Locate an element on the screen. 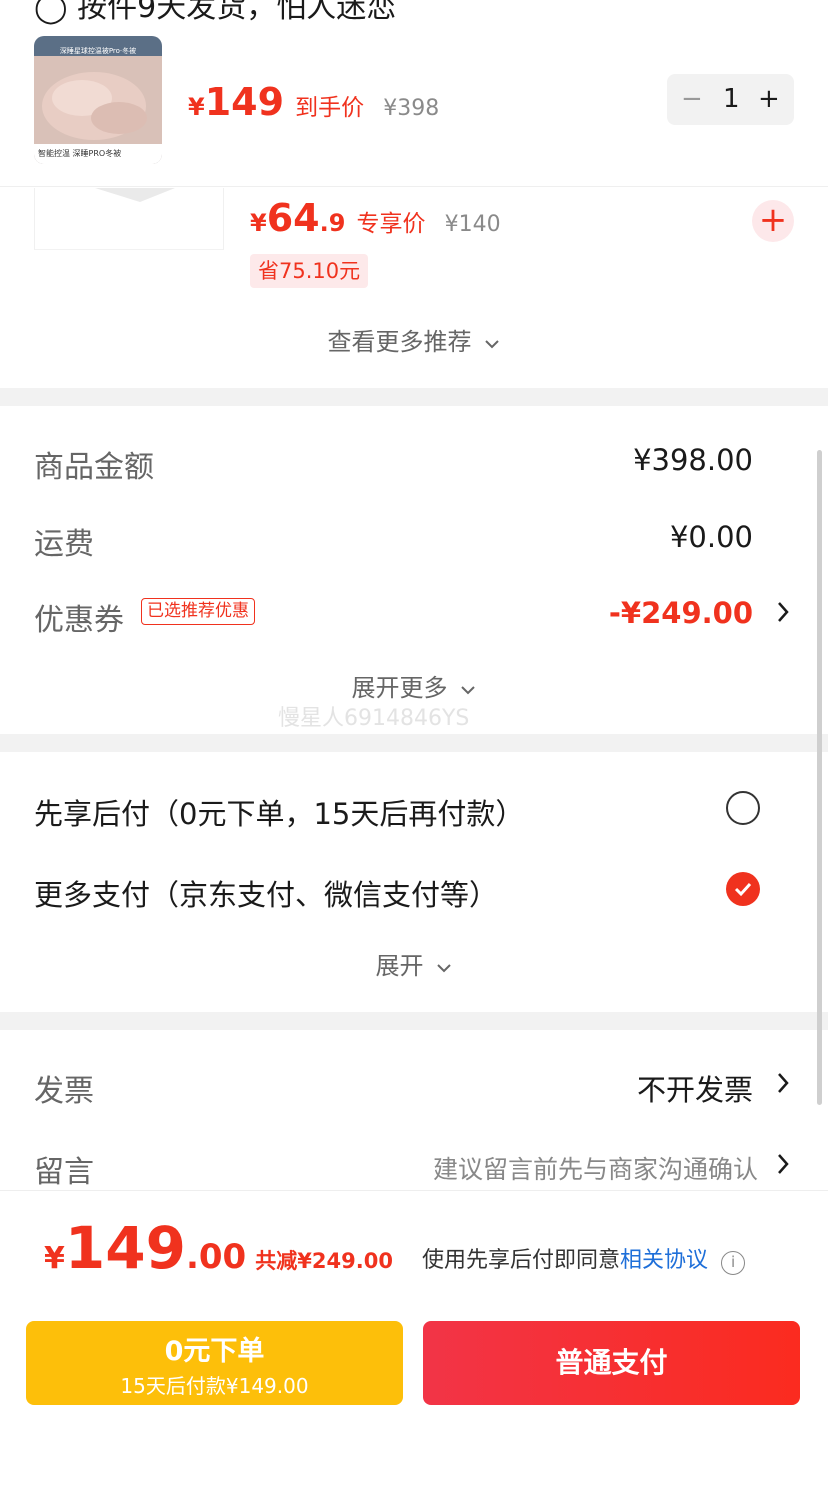 This screenshot has height=1491, width=828. agreement-text: 使用先享后付即同意 is located at coordinates (521, 1260).